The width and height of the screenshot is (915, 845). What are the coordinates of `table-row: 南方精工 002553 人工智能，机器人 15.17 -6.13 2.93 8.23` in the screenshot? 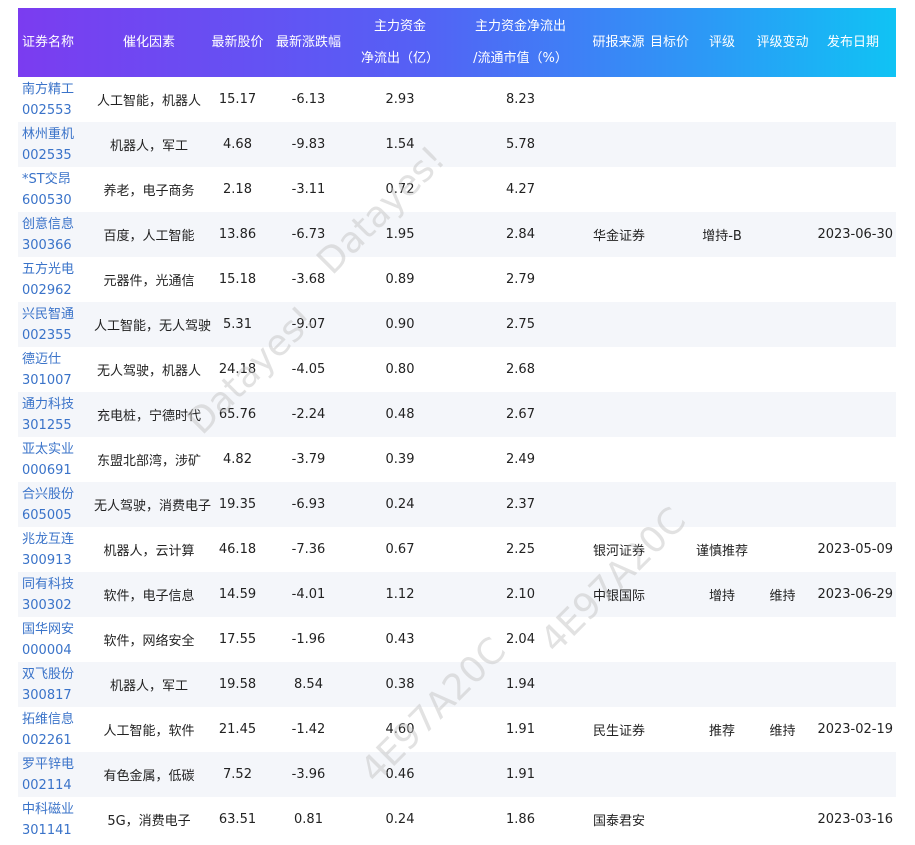 It's located at (457, 99).